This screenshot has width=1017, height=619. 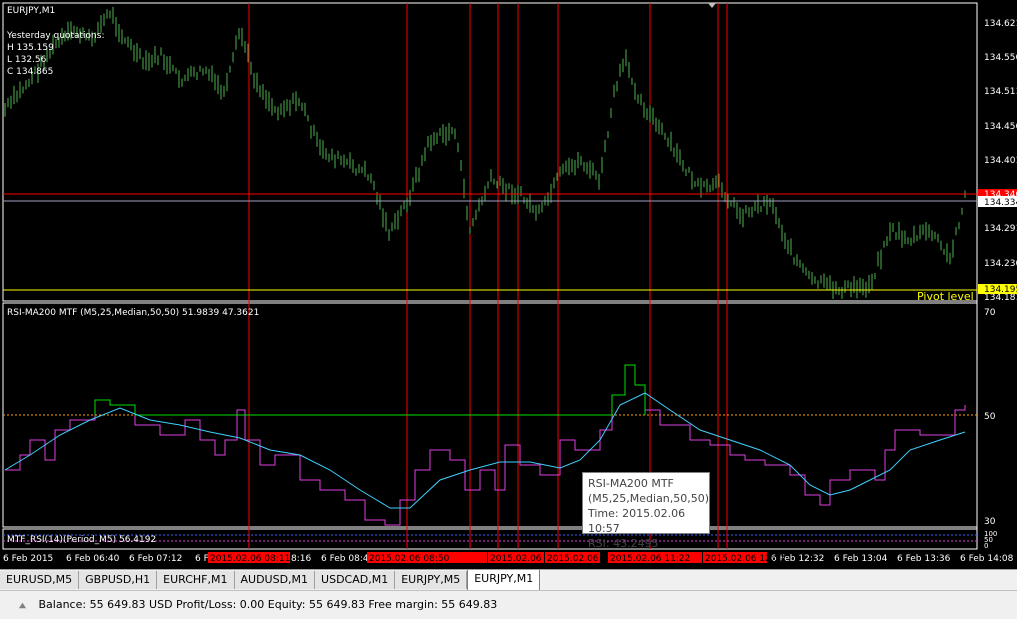 I want to click on time-label: 6 Feb 08:4, so click(x=345, y=559).